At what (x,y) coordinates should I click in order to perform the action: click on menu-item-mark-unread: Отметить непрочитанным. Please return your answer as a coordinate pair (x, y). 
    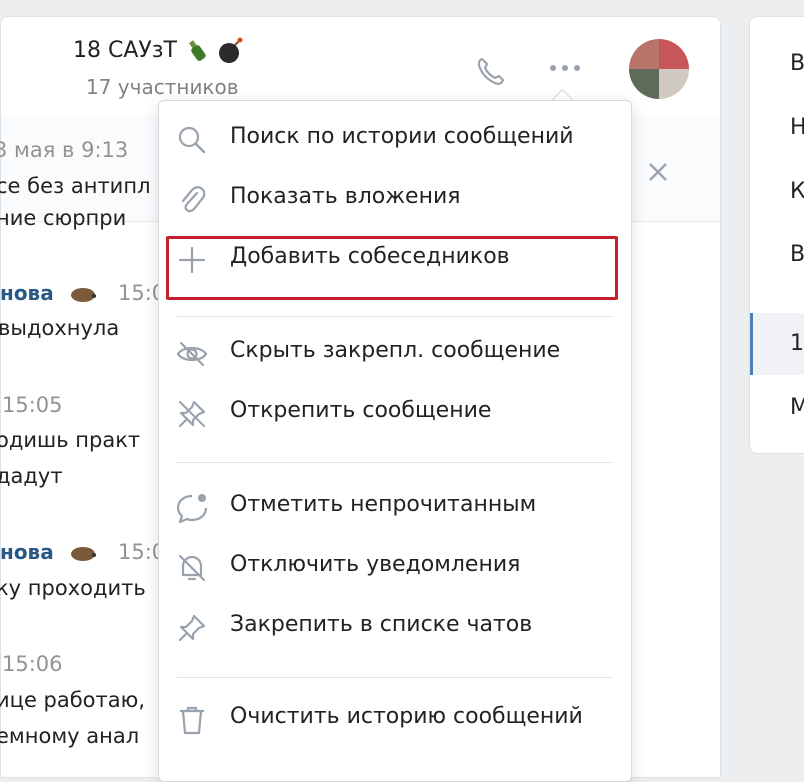
    Looking at the image, I should click on (395, 507).